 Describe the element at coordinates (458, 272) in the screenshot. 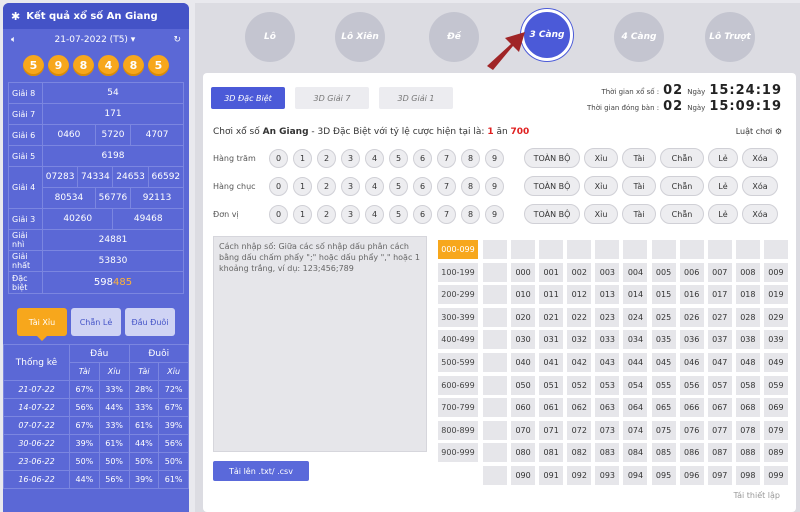

I see `range-button: 100-199` at that location.